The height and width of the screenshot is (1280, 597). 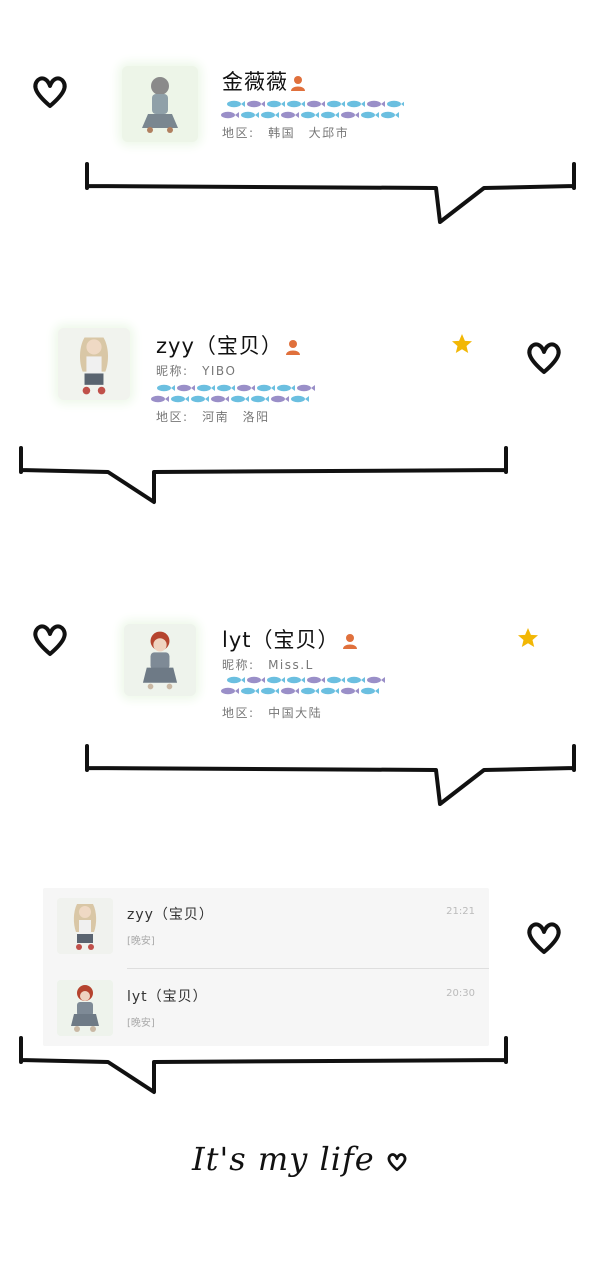 I want to click on contact-name: zyy（宝贝）, so click(x=228, y=345).